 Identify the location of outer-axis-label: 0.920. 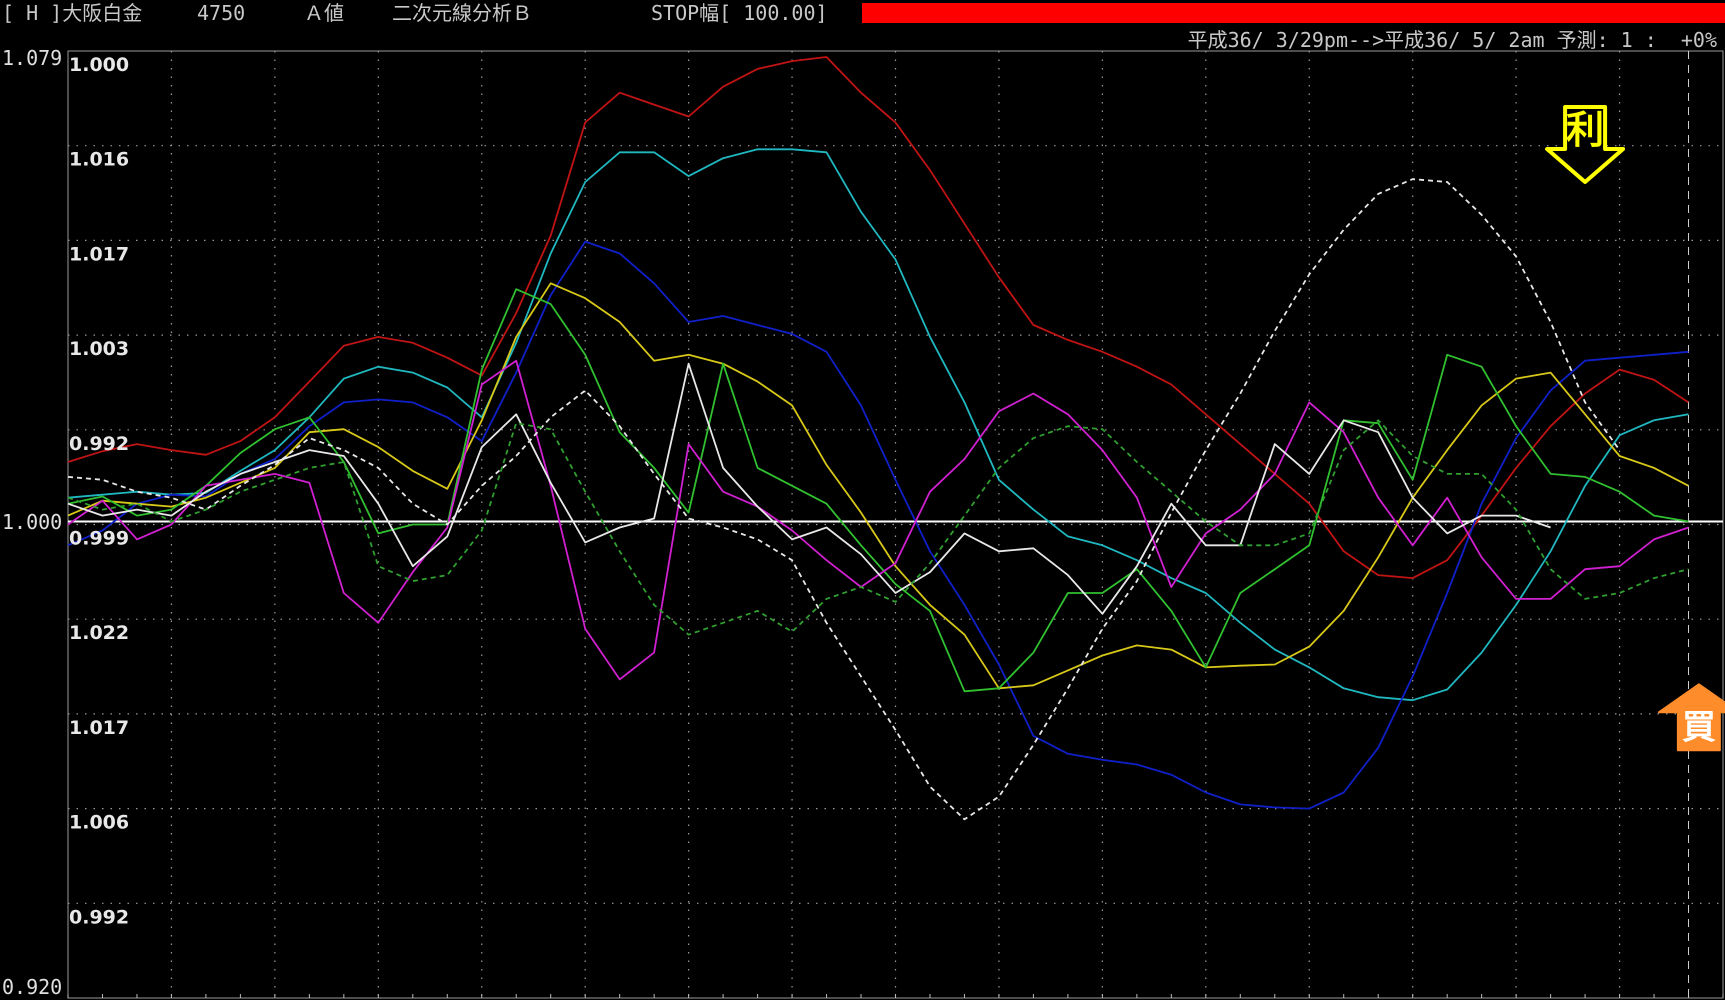
(32, 987).